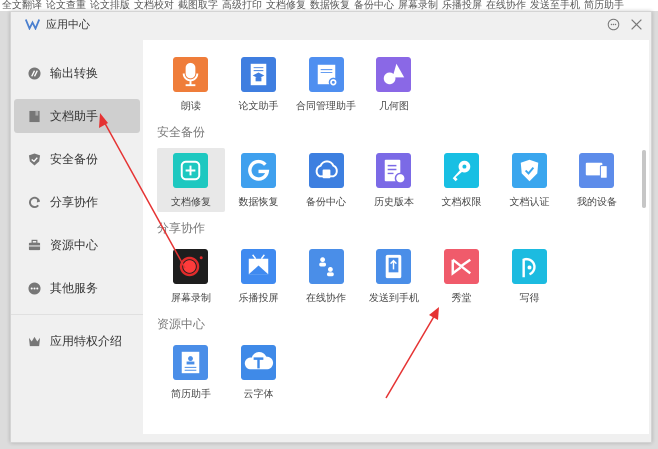  Describe the element at coordinates (462, 170) in the screenshot. I see `key-icon` at that location.